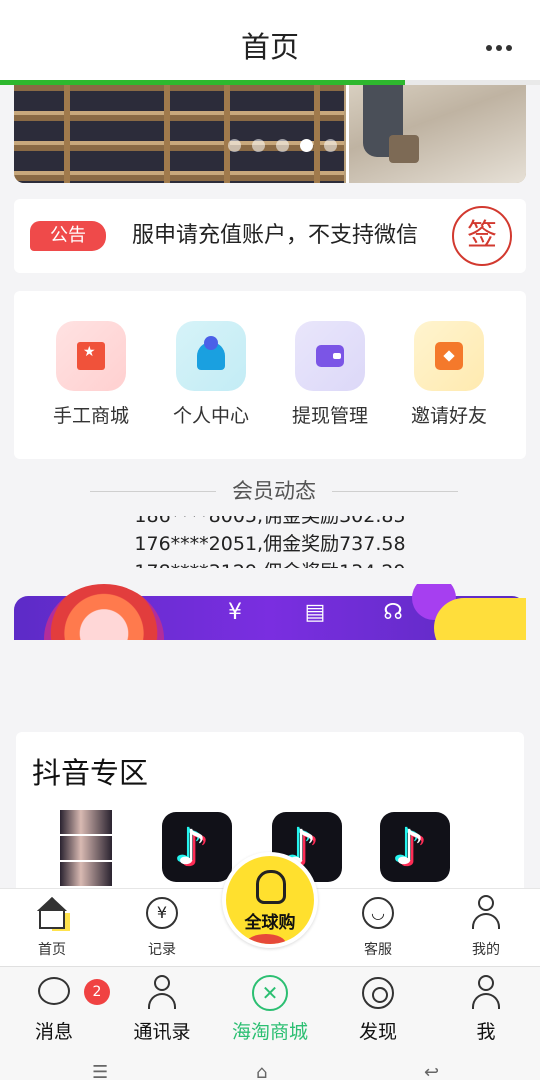  I want to click on announcement-marquee: 服申请充值账户，不支持微信, so click(290, 236).